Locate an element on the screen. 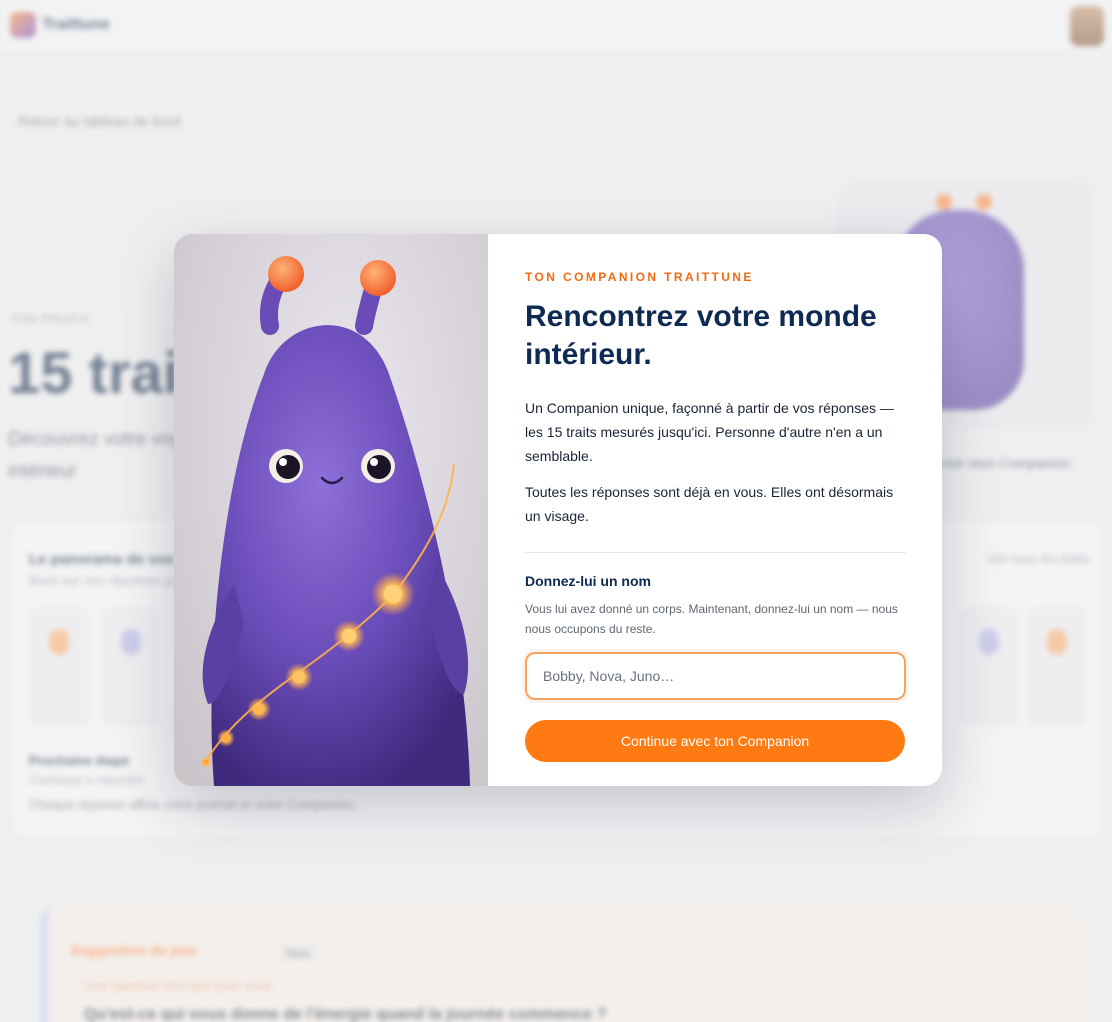  companion-name-input is located at coordinates (715, 676).